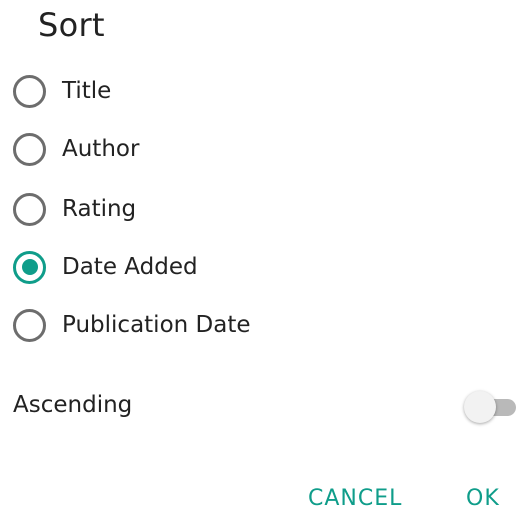  What do you see at coordinates (180, 91) in the screenshot?
I see `sort-option-title: Title` at bounding box center [180, 91].